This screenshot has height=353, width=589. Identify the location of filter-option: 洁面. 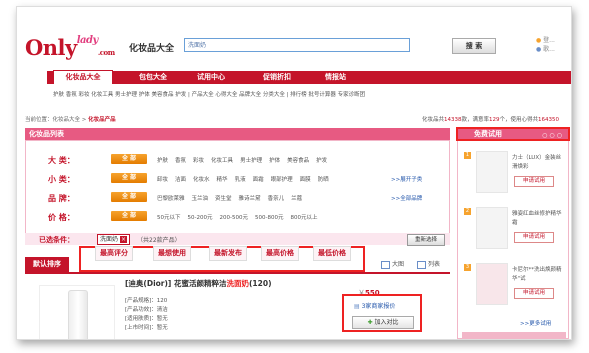
(180, 180).